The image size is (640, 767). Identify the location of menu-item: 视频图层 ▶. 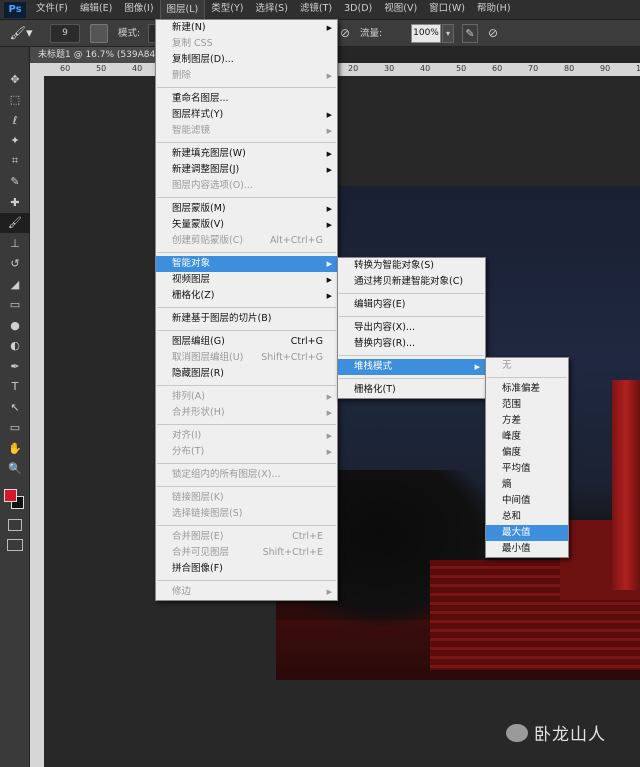
(246, 280).